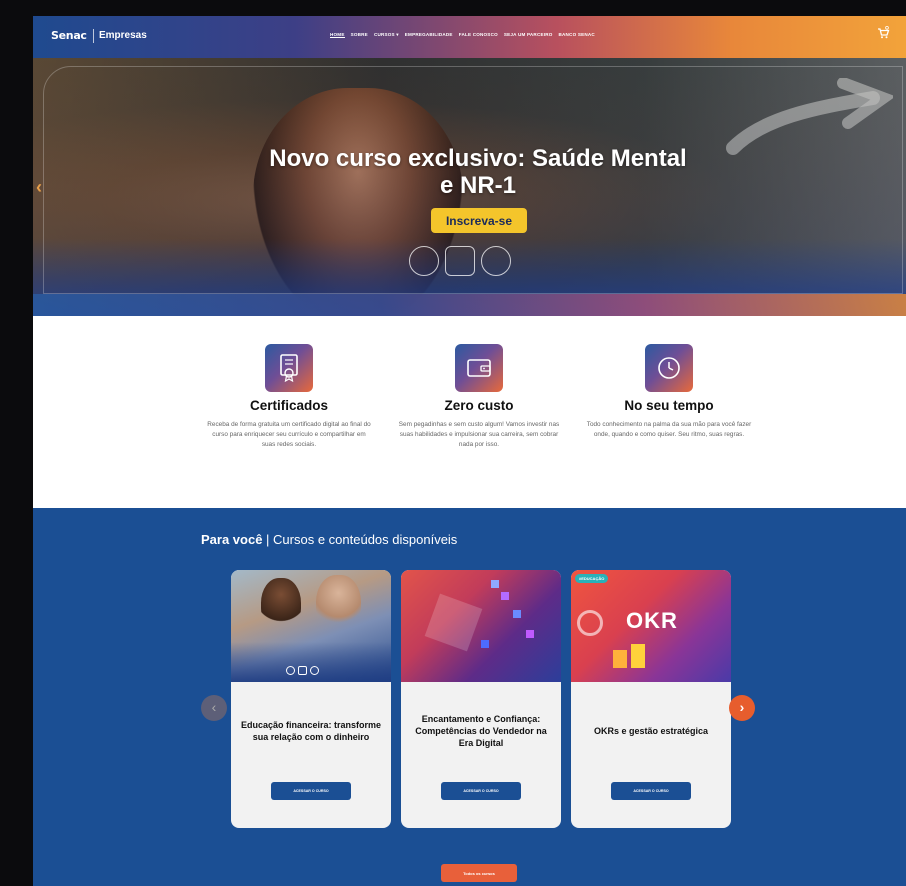 This screenshot has width=906, height=886. I want to click on courses-heading-rest: | Cursos e conteúdos disponíveis, so click(360, 539).